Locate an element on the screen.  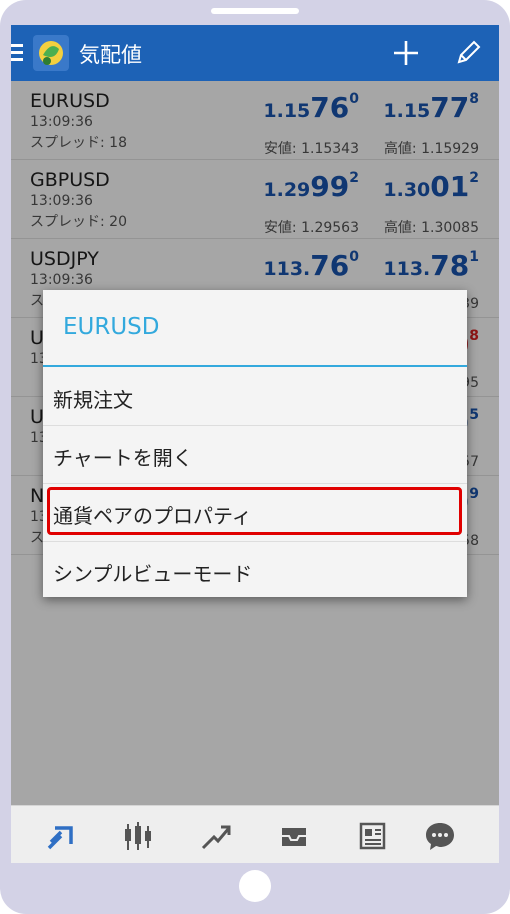
menu-icon is located at coordinates (17, 53).